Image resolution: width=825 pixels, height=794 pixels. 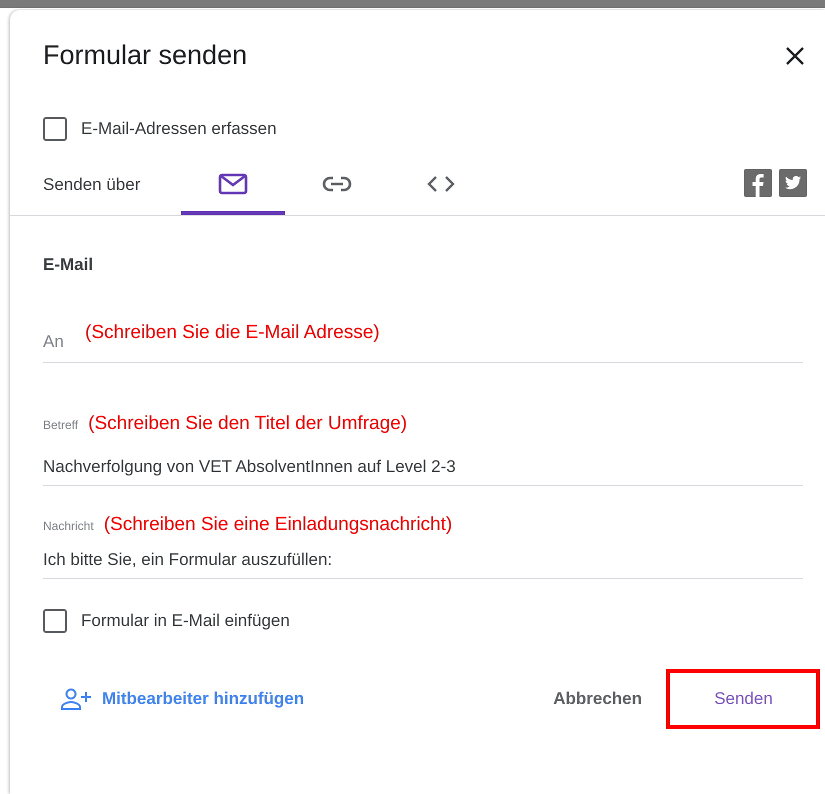 I want to click on message-field: Ich bitte Sie, ein Formular auszufüllen:, so click(x=423, y=561).